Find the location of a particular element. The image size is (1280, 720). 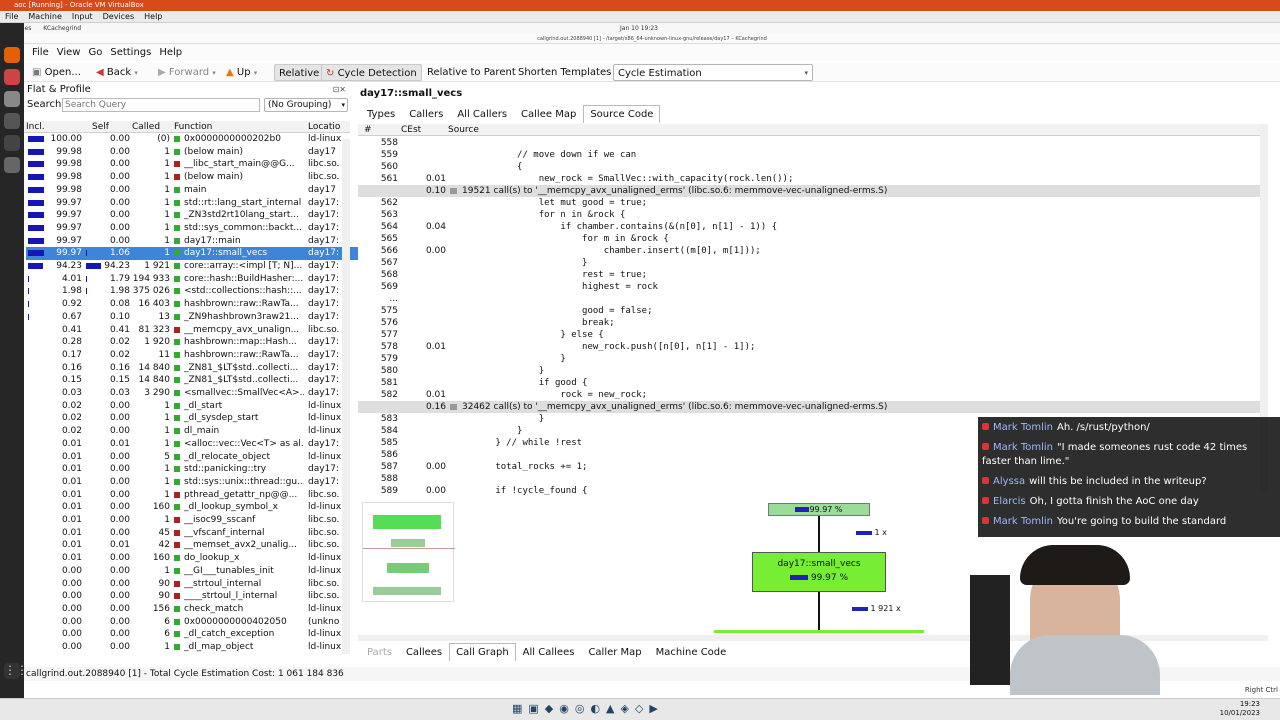

function-row: 0.67 0.10 13 _ZN9hashbrown3raw21... day17: is located at coordinates (196, 317).